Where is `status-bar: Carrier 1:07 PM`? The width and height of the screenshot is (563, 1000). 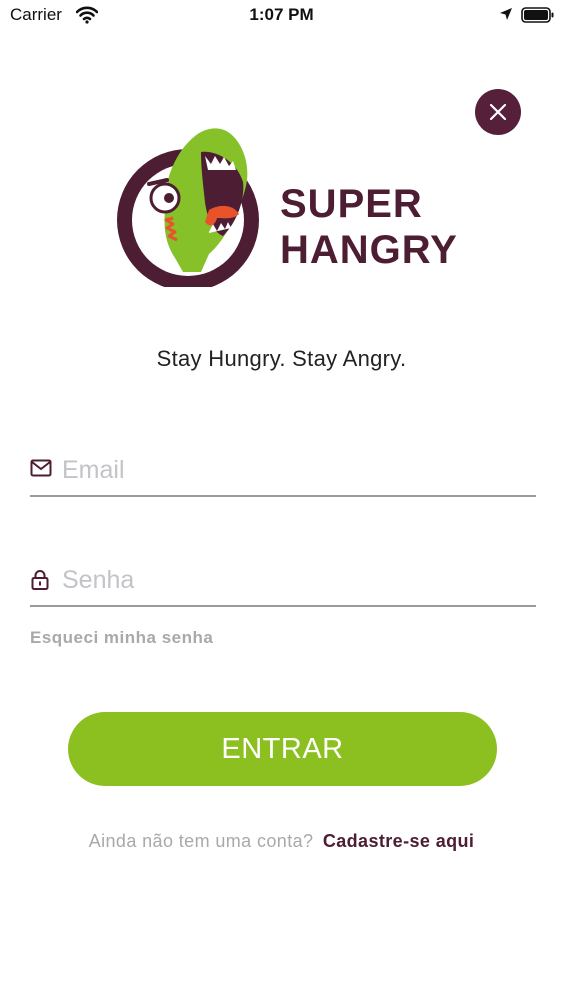 status-bar: Carrier 1:07 PM is located at coordinates (281, 17).